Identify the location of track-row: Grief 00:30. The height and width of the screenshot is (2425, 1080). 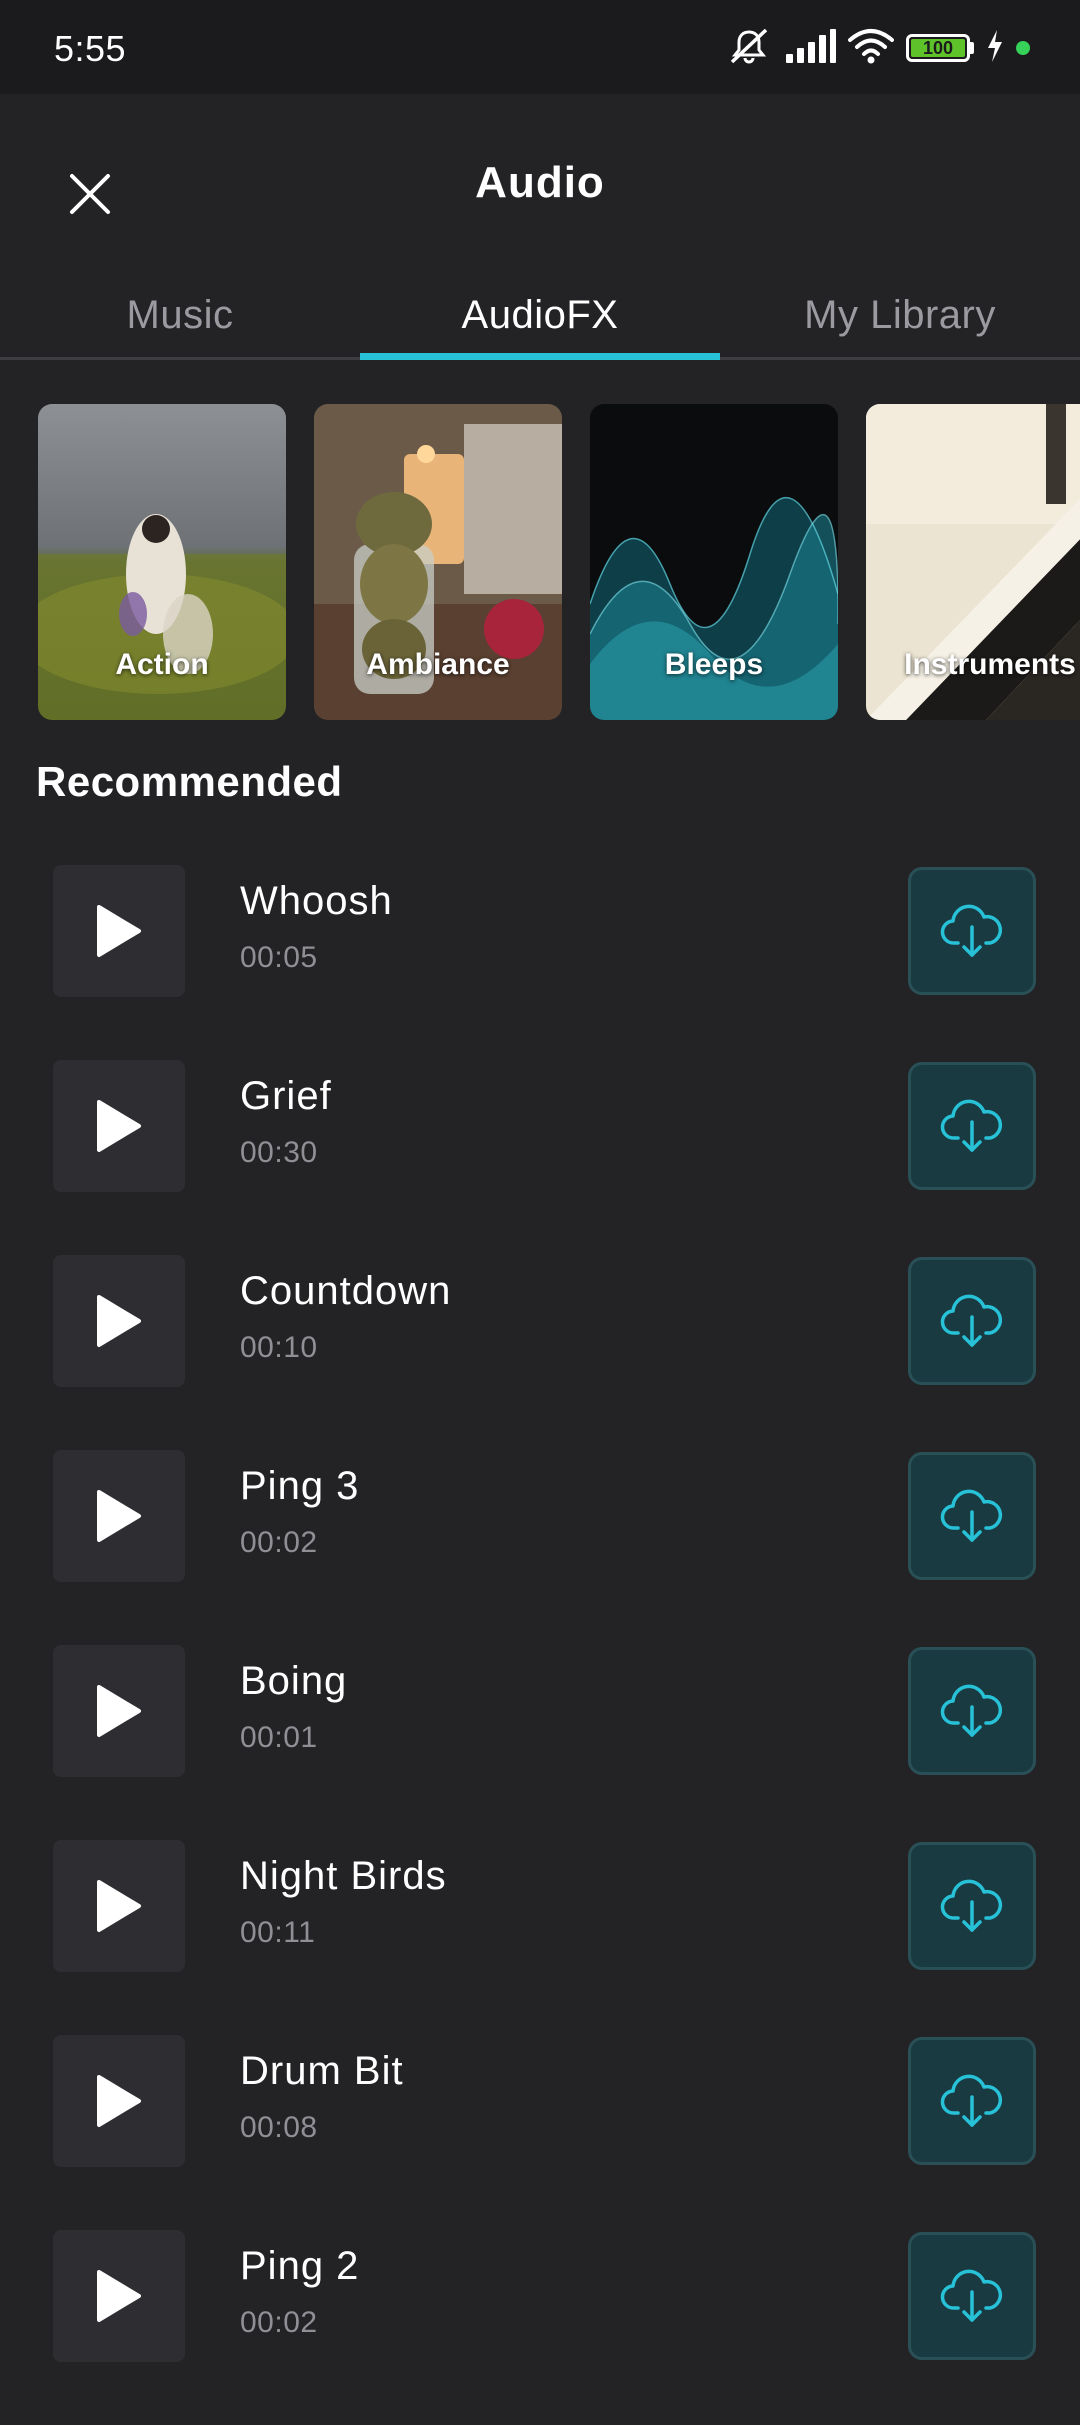
(540, 1157).